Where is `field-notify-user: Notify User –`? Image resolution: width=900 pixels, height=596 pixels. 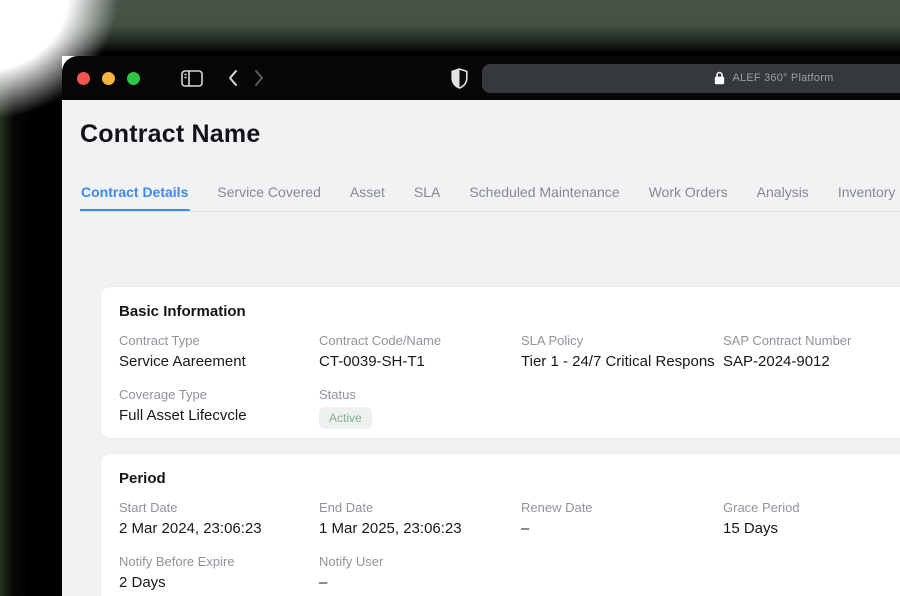
field-notify-user: Notify User – is located at coordinates (351, 572).